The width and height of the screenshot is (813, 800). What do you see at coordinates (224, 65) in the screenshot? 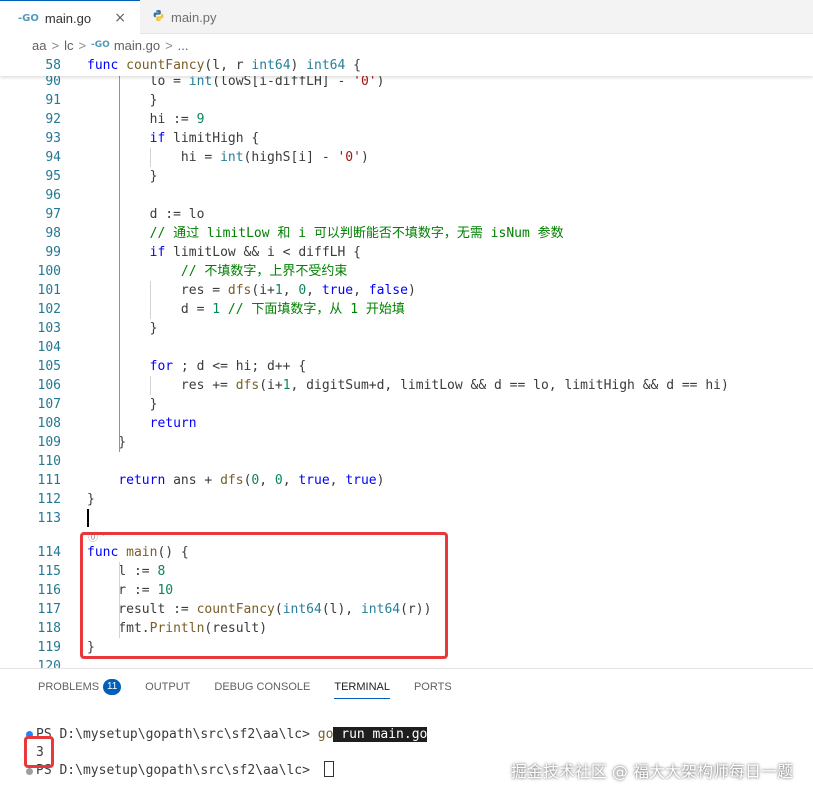
I see `sticky-code: func countFancy(l, r int64) int64 {` at bounding box center [224, 65].